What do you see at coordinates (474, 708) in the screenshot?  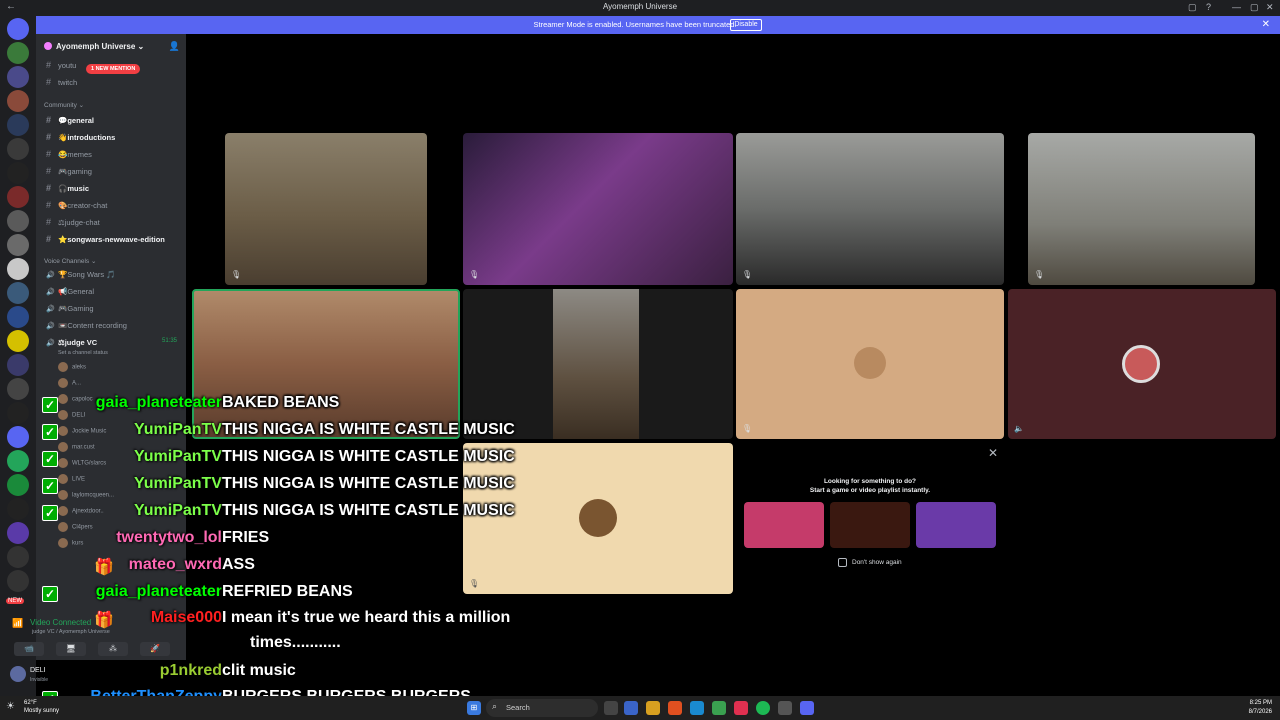 I see `start-icon: ⊞` at bounding box center [474, 708].